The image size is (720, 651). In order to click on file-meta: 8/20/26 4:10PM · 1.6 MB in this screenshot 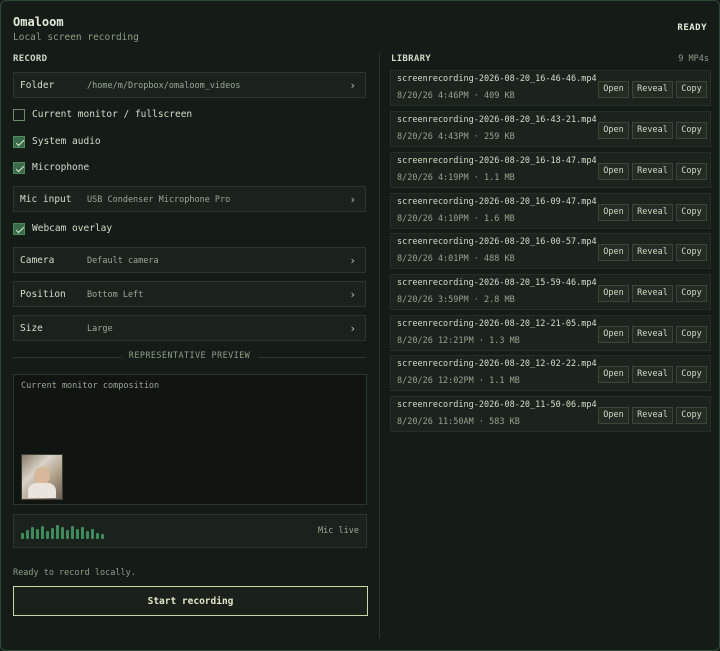, I will do `click(456, 219)`.